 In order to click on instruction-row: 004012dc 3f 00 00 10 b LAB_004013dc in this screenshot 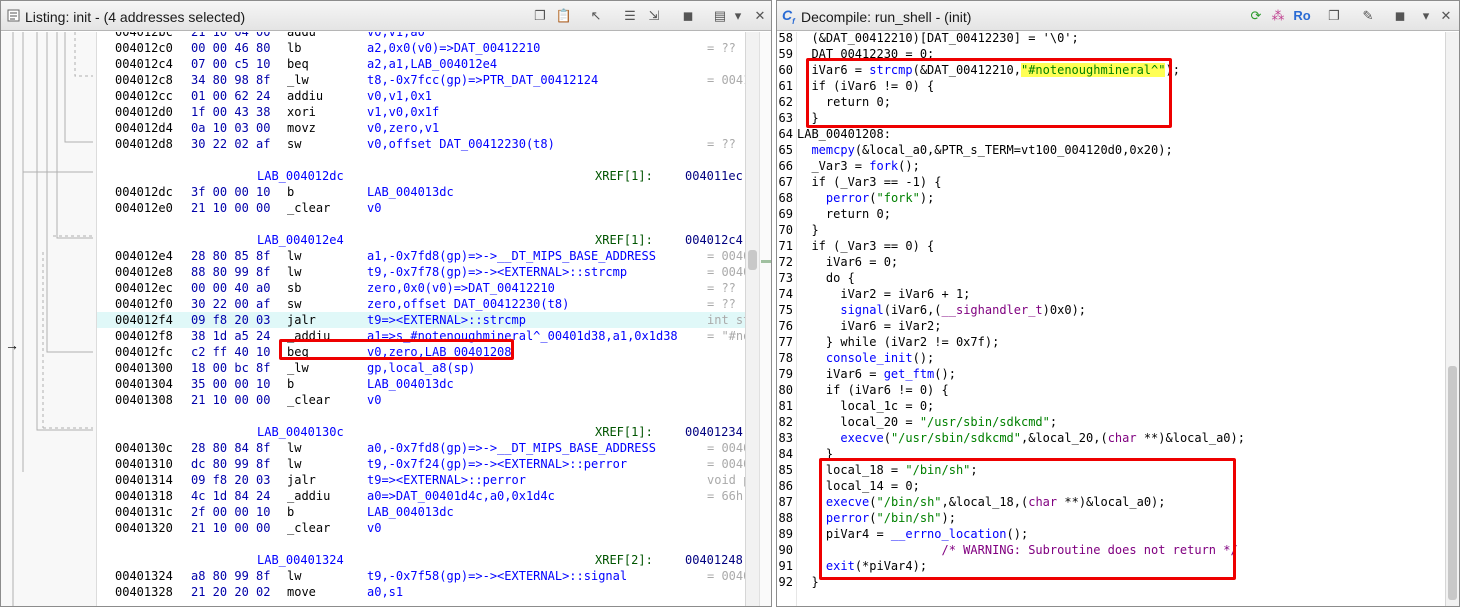, I will do `click(421, 192)`.